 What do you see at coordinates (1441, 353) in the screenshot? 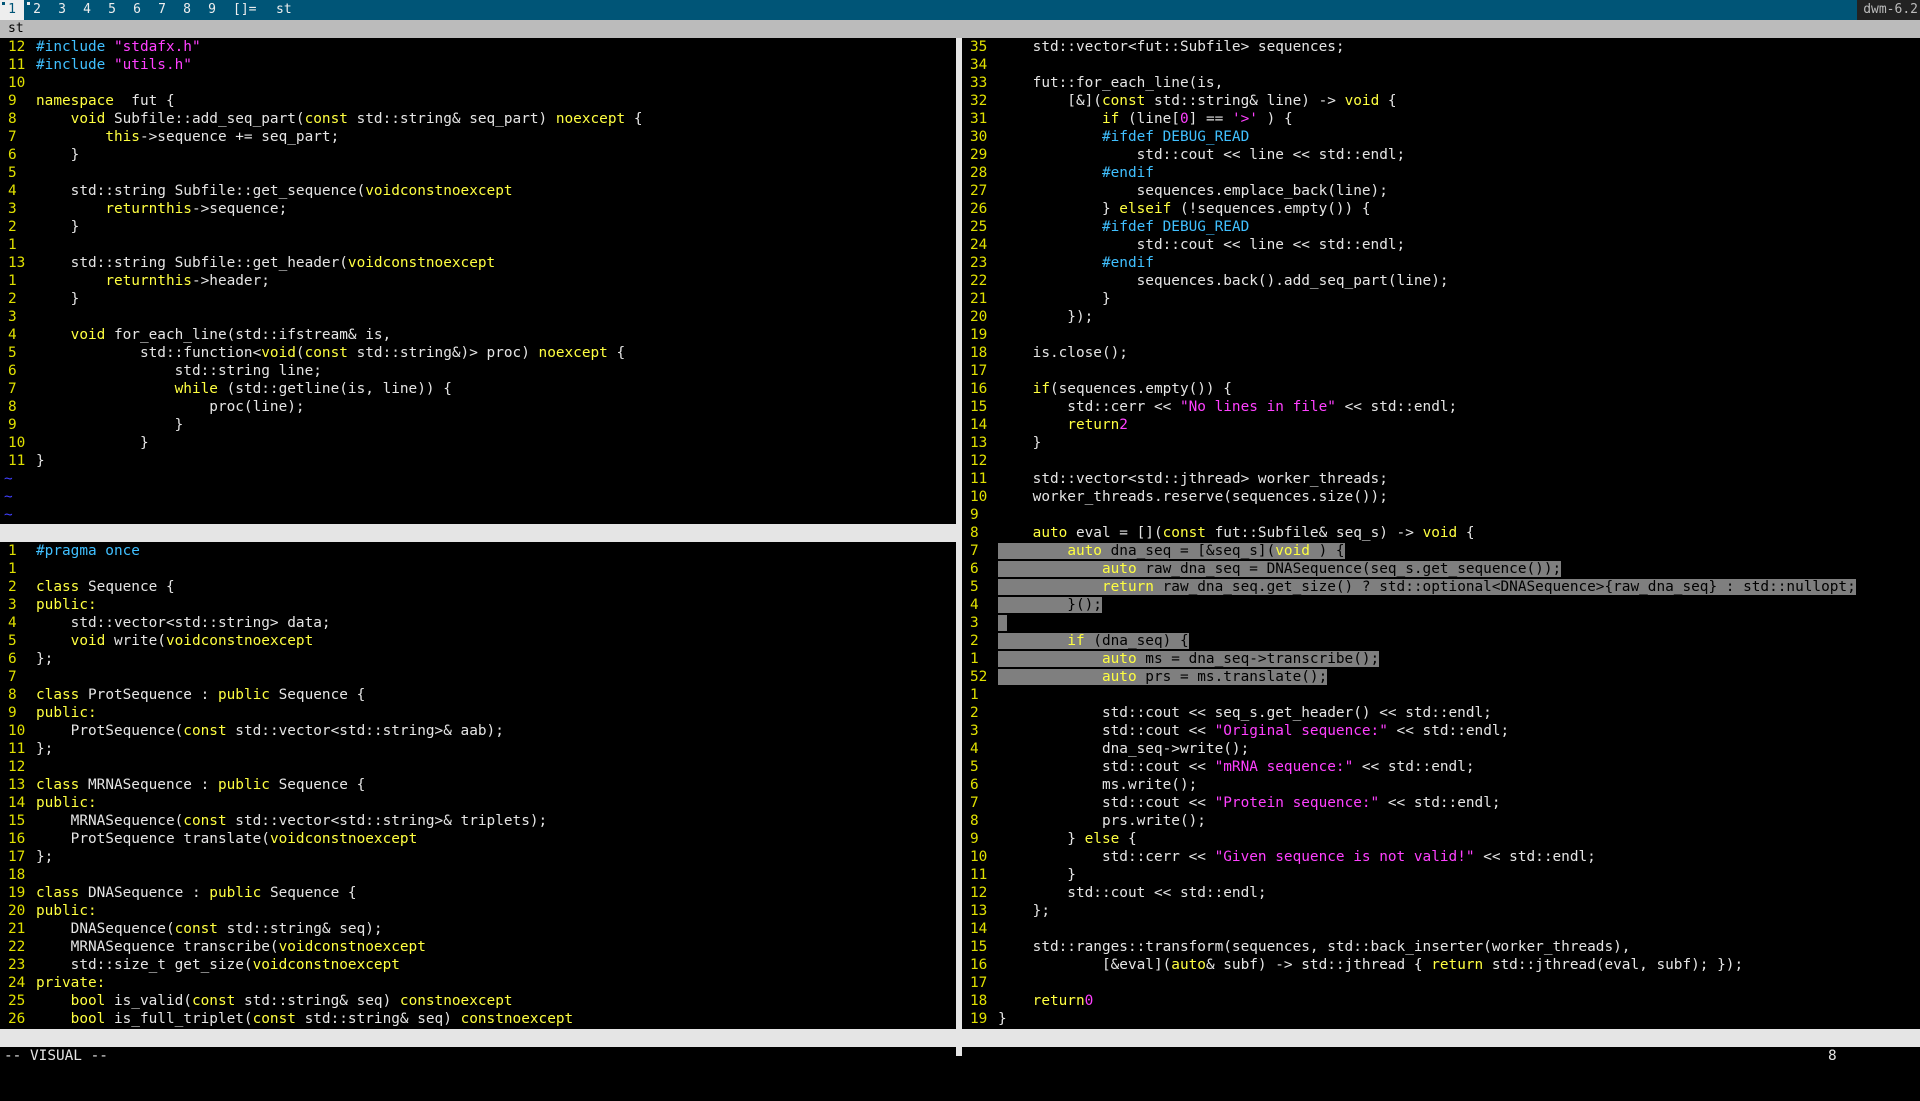
I see `code-line: 18 is.close();` at bounding box center [1441, 353].